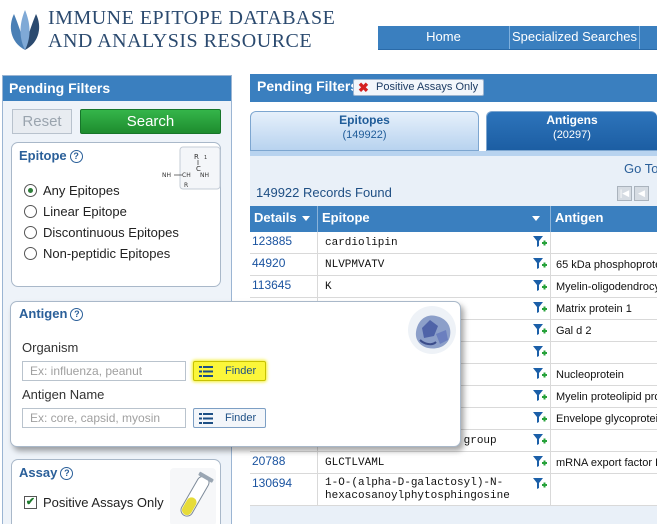 The width and height of the screenshot is (657, 524). I want to click on radio-discontinuous-epitopes: Discontinuous Epitopes, so click(101, 232).